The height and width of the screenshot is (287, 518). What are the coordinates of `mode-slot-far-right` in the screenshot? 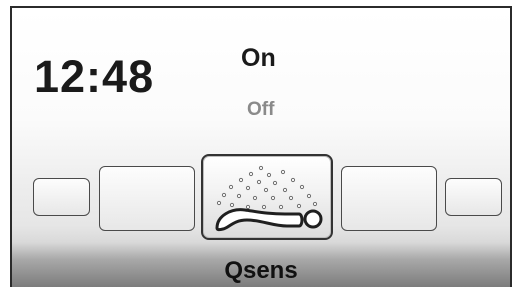 It's located at (473, 197).